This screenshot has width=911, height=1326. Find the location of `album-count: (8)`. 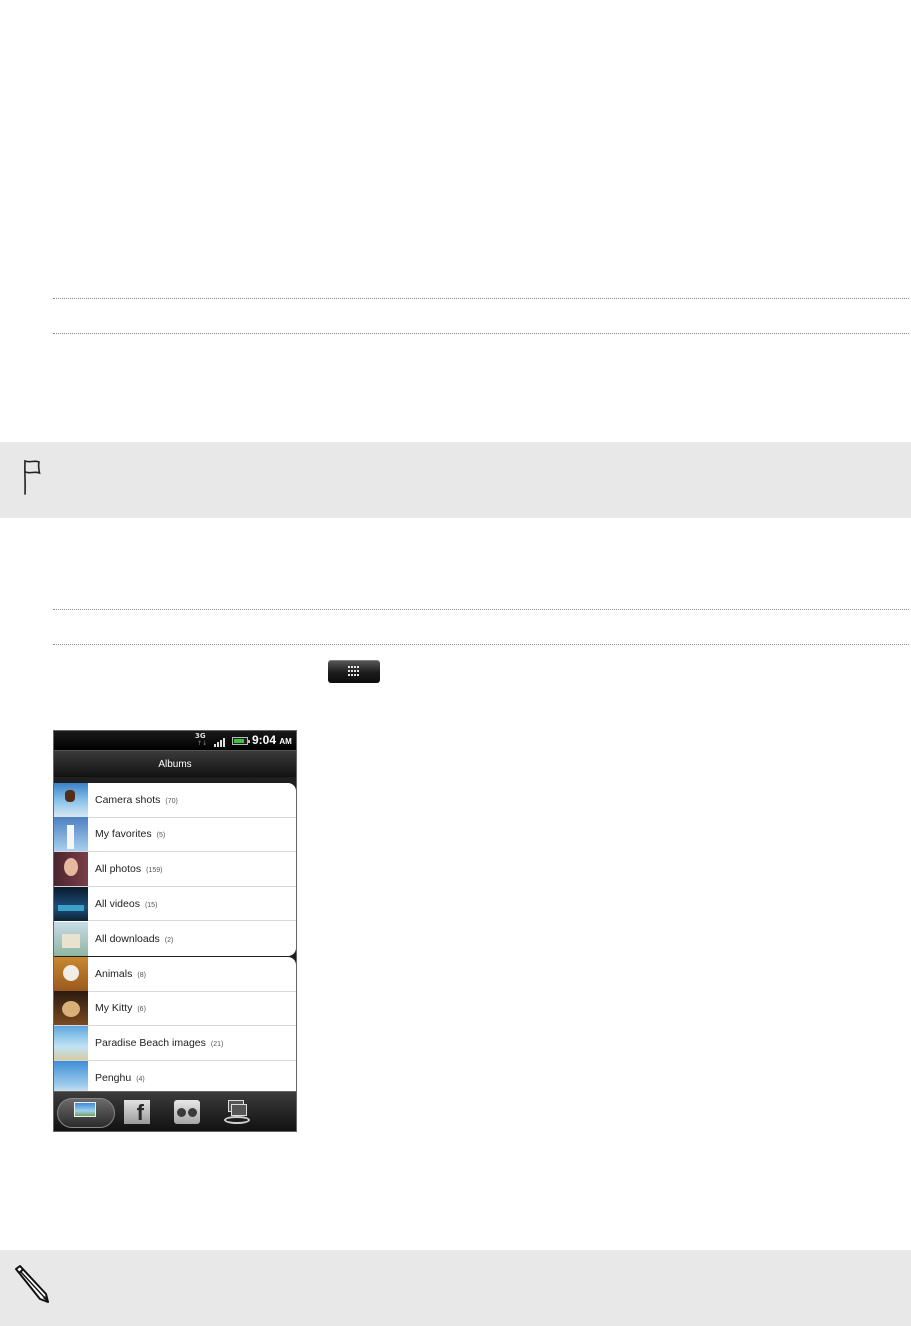

album-count: (8) is located at coordinates (141, 975).